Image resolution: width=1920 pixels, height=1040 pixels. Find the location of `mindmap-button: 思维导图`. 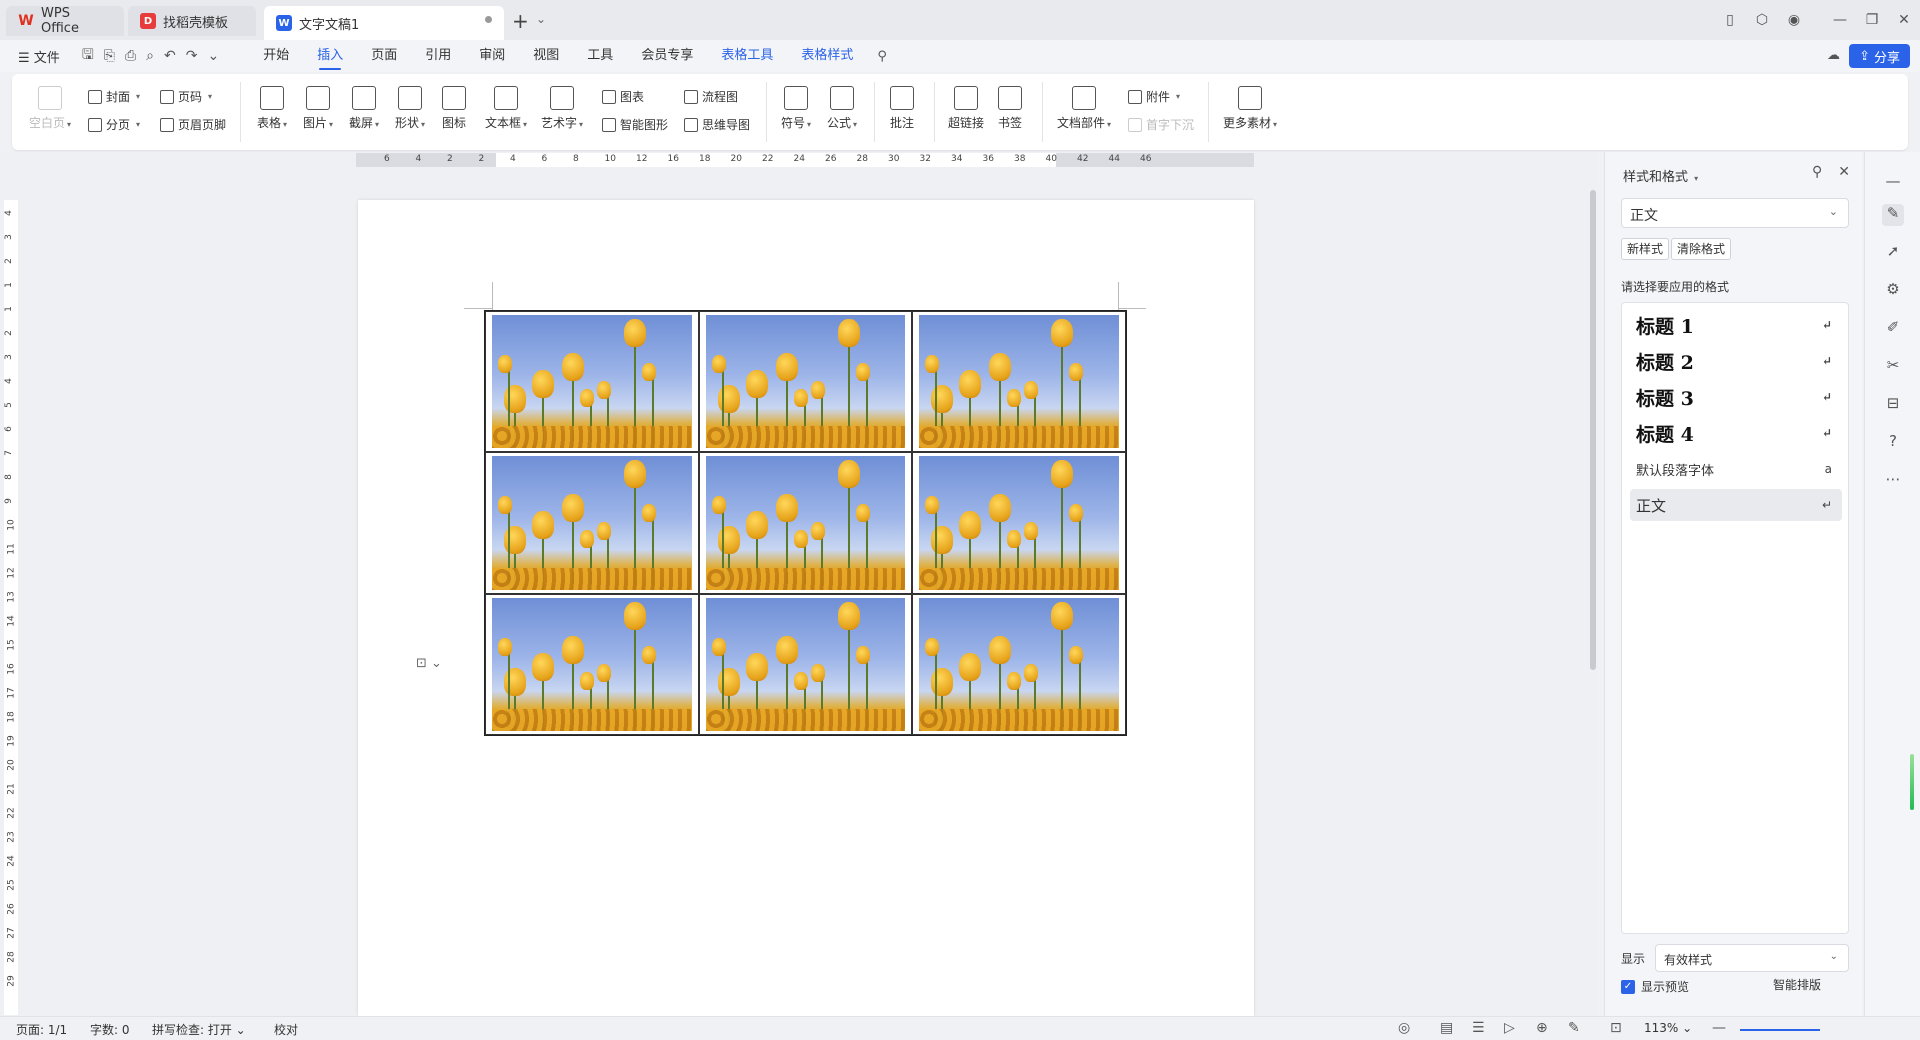

mindmap-button: 思维导图 is located at coordinates (717, 124).